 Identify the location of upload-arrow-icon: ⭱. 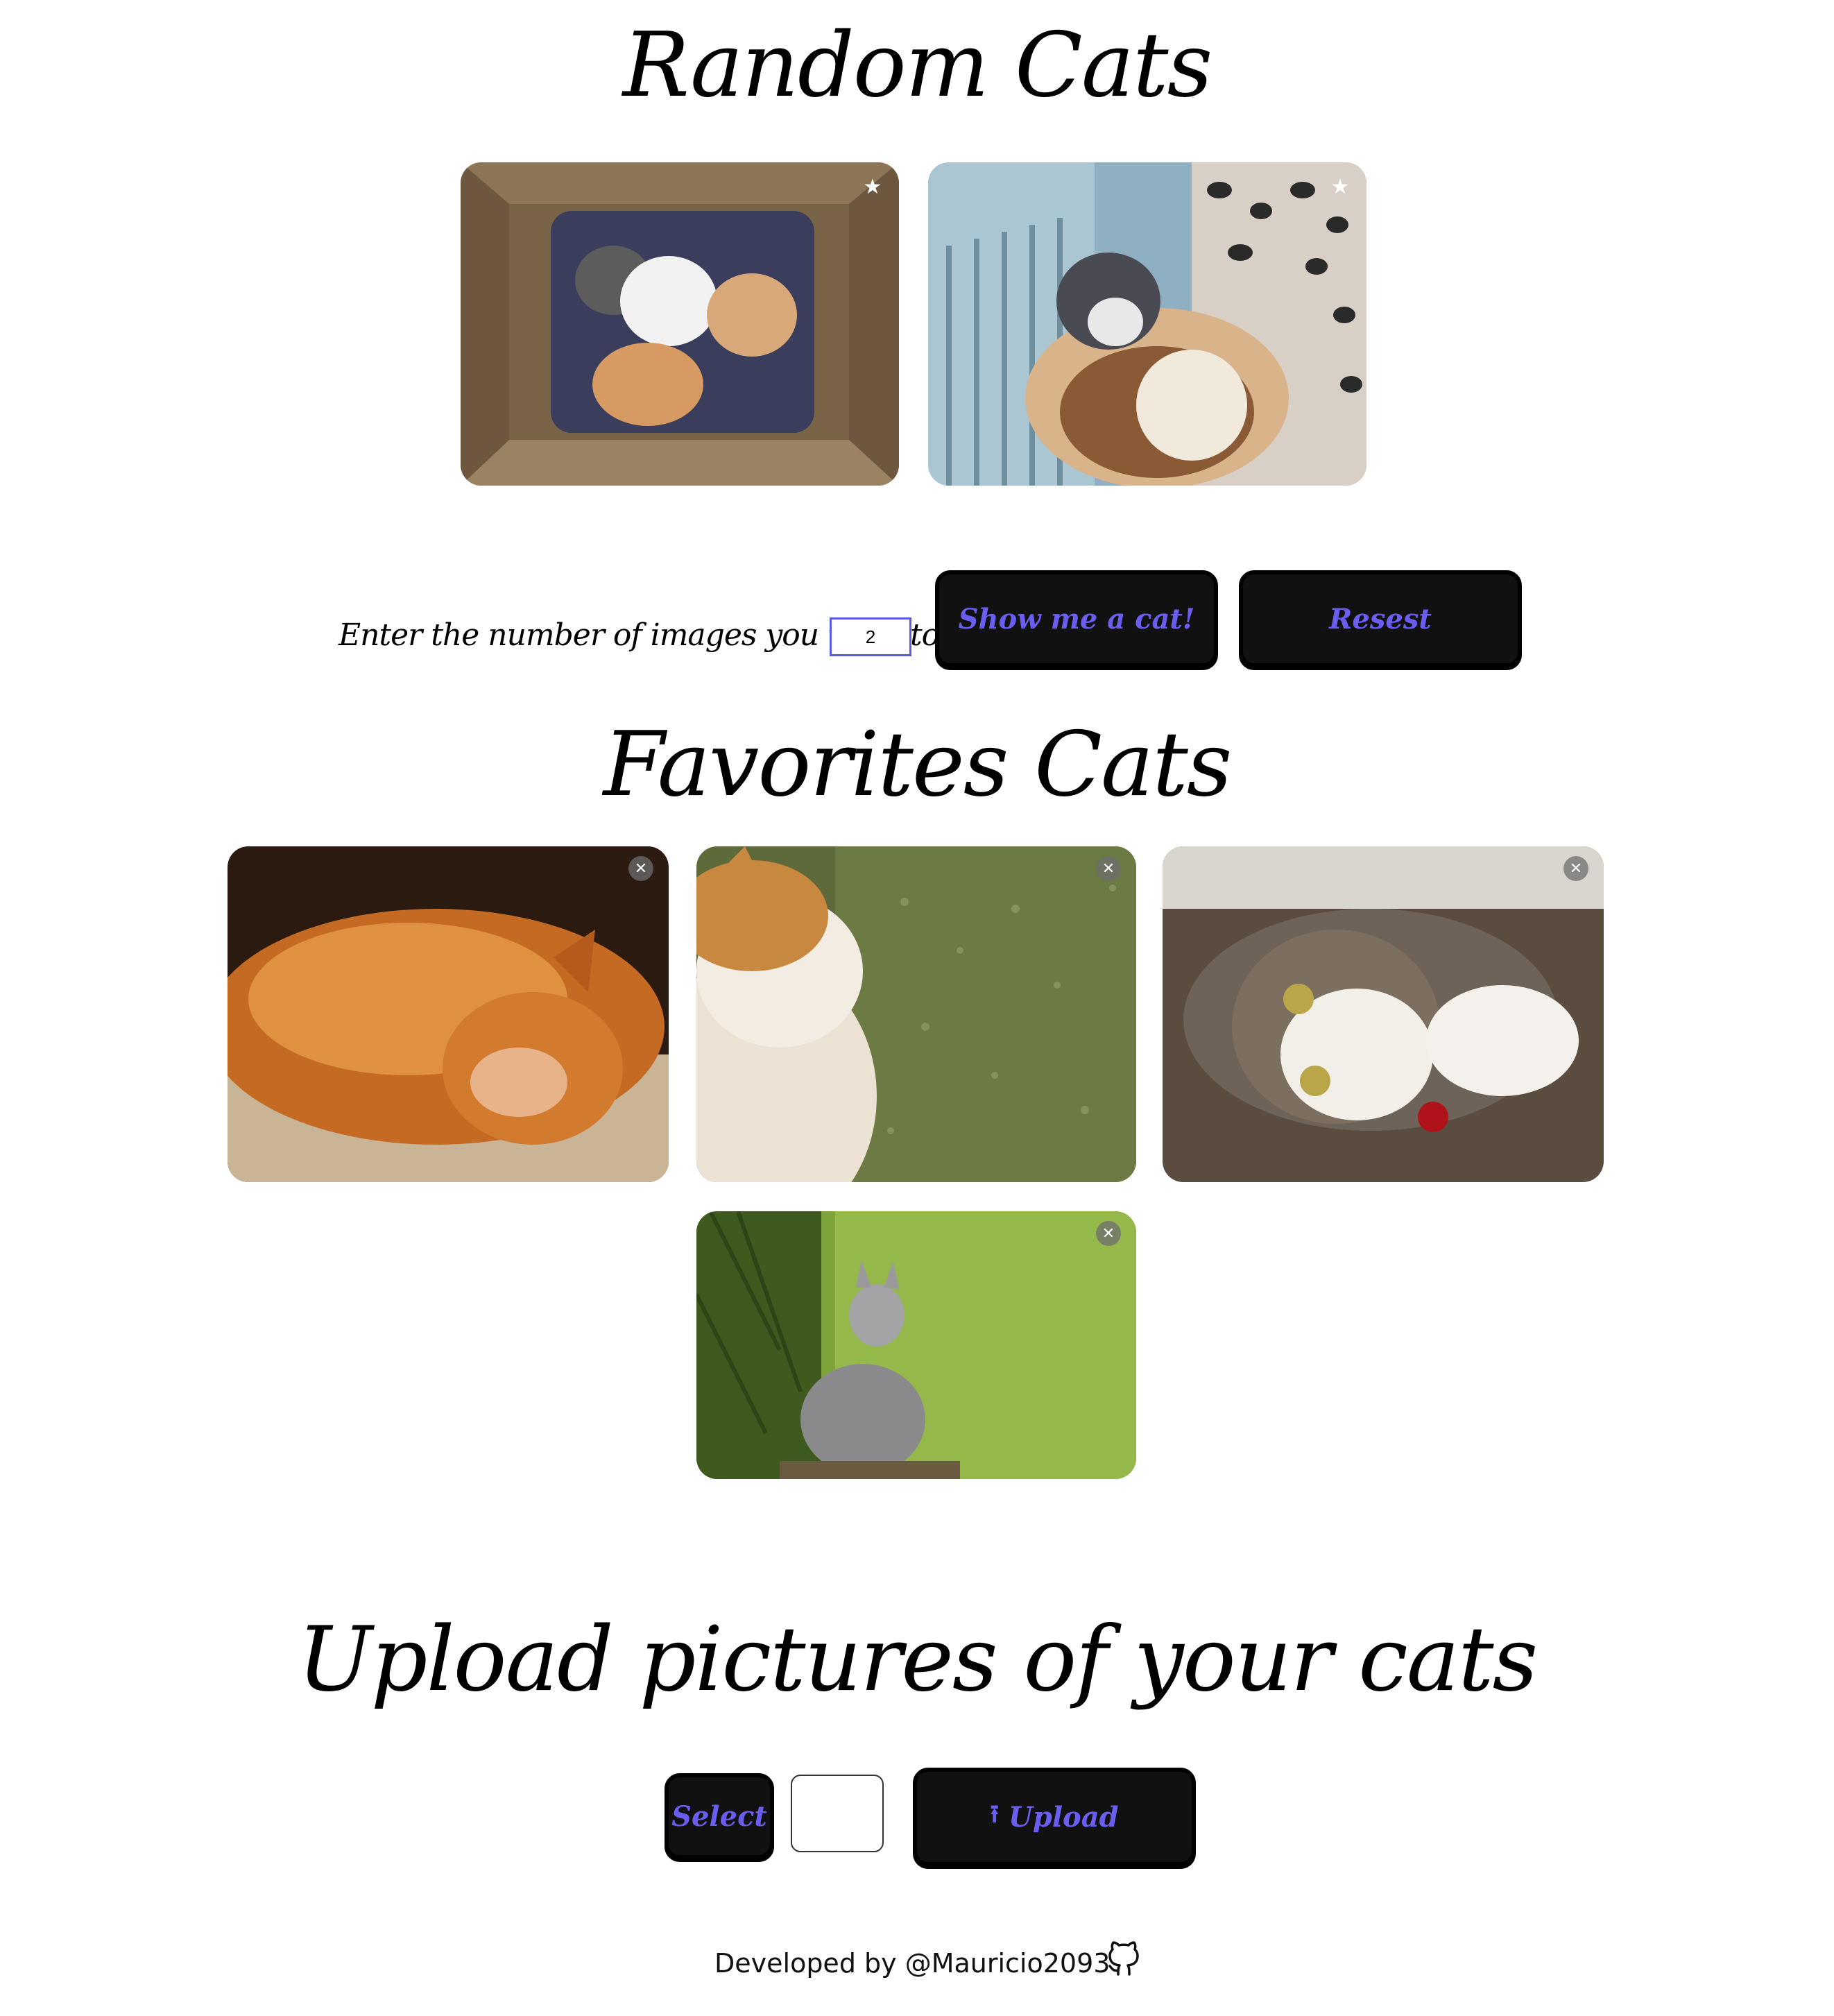
(994, 1814).